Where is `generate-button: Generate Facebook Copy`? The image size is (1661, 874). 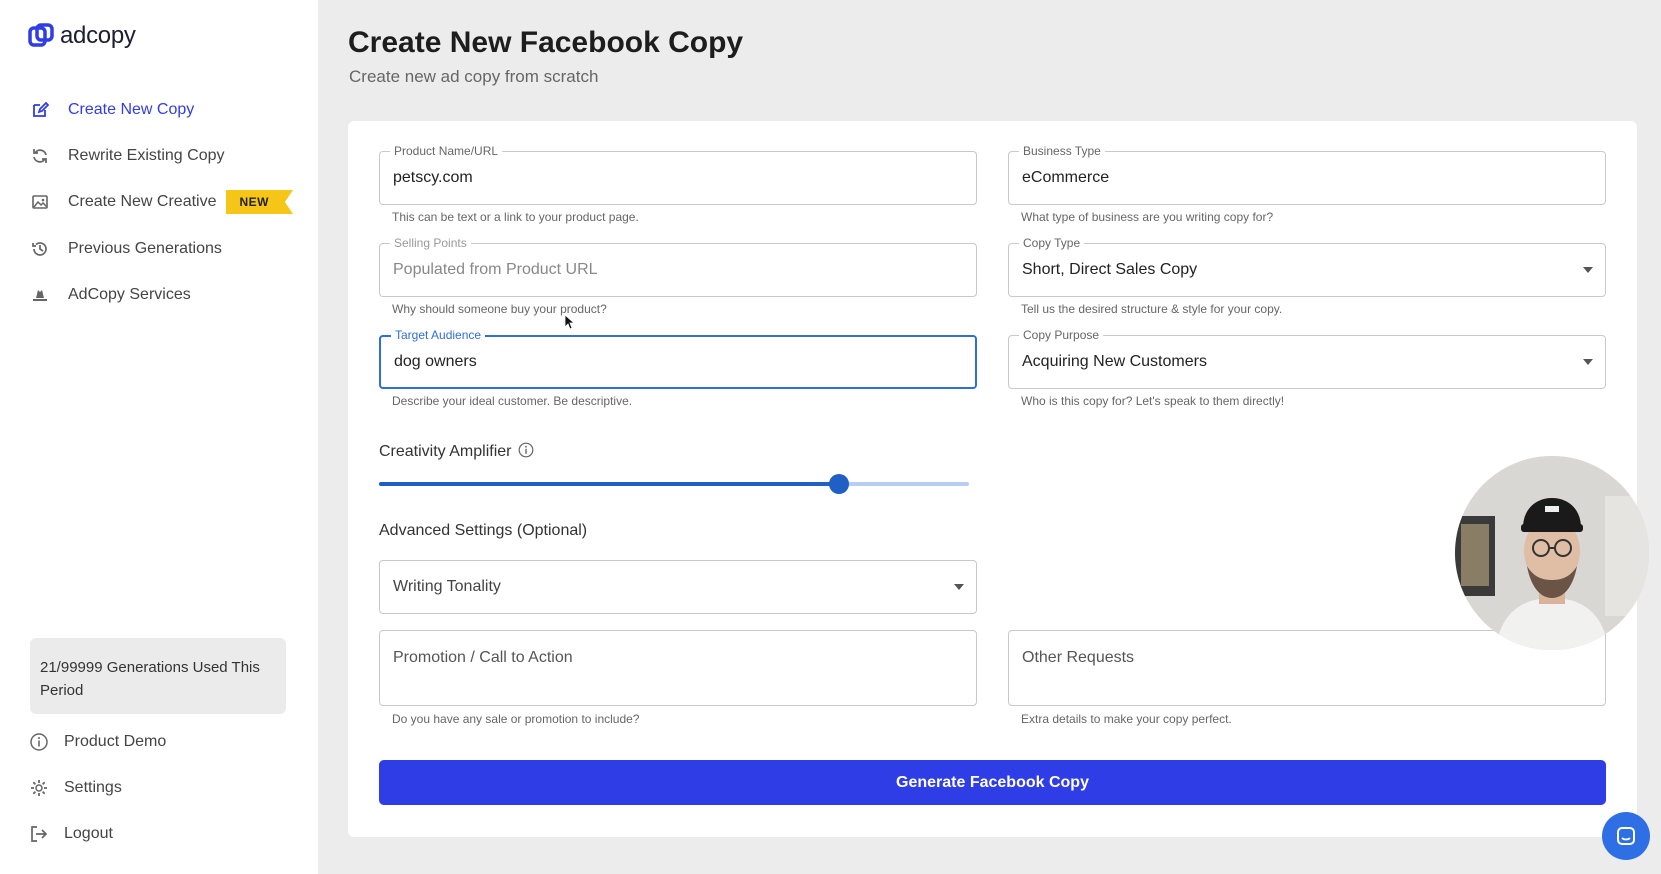 generate-button: Generate Facebook Copy is located at coordinates (992, 782).